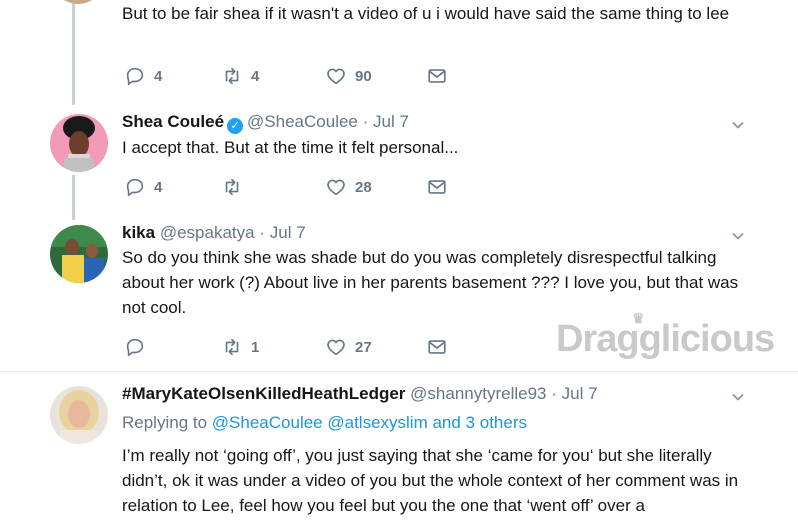 The height and width of the screenshot is (520, 798). I want to click on retweet-button, so click(236, 187).